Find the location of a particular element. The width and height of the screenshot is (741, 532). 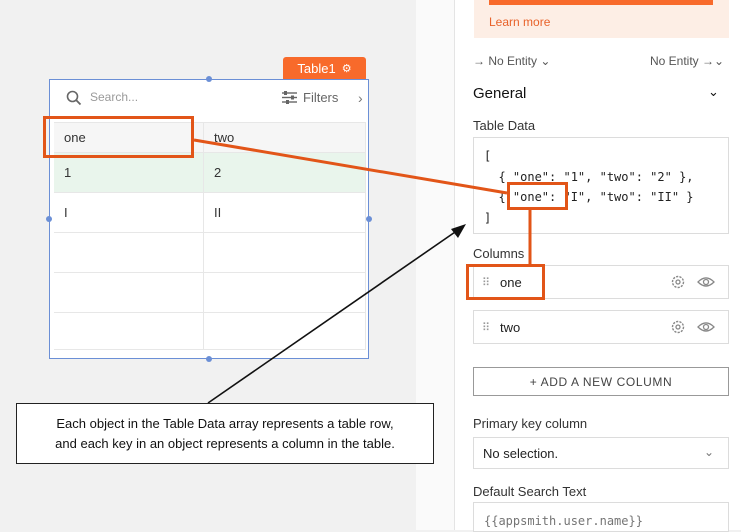

table-cell: 2 is located at coordinates (285, 172).